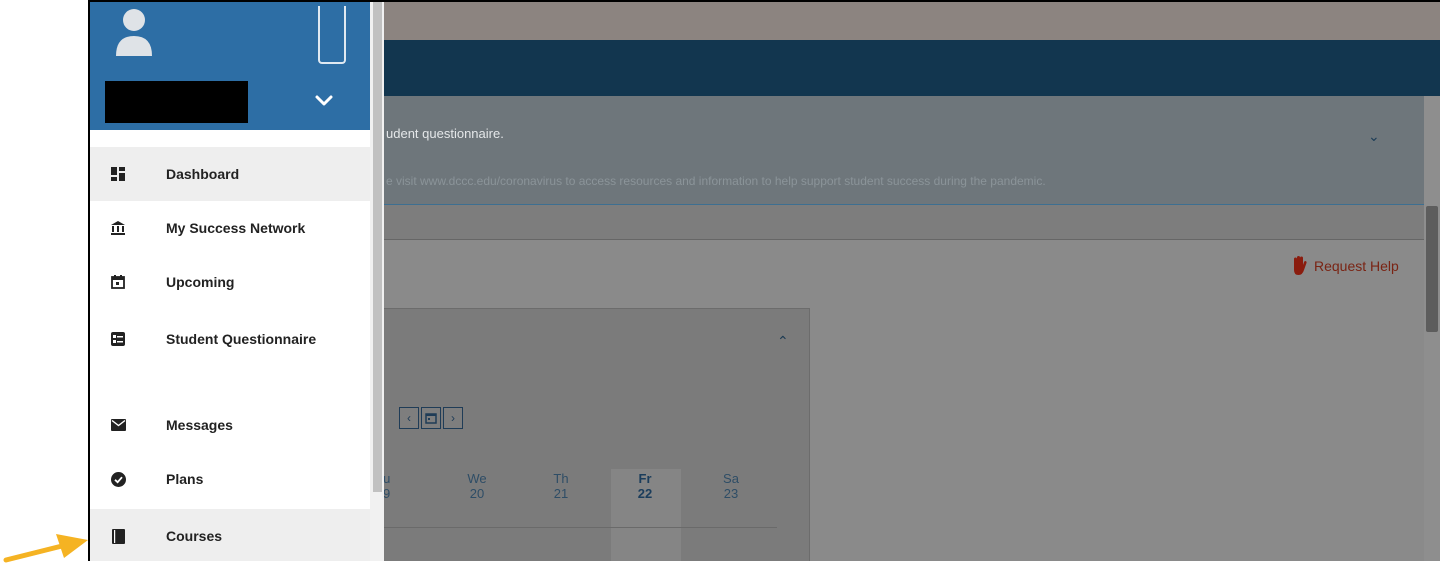  Describe the element at coordinates (324, 100) in the screenshot. I see `chevron-down-icon` at that location.